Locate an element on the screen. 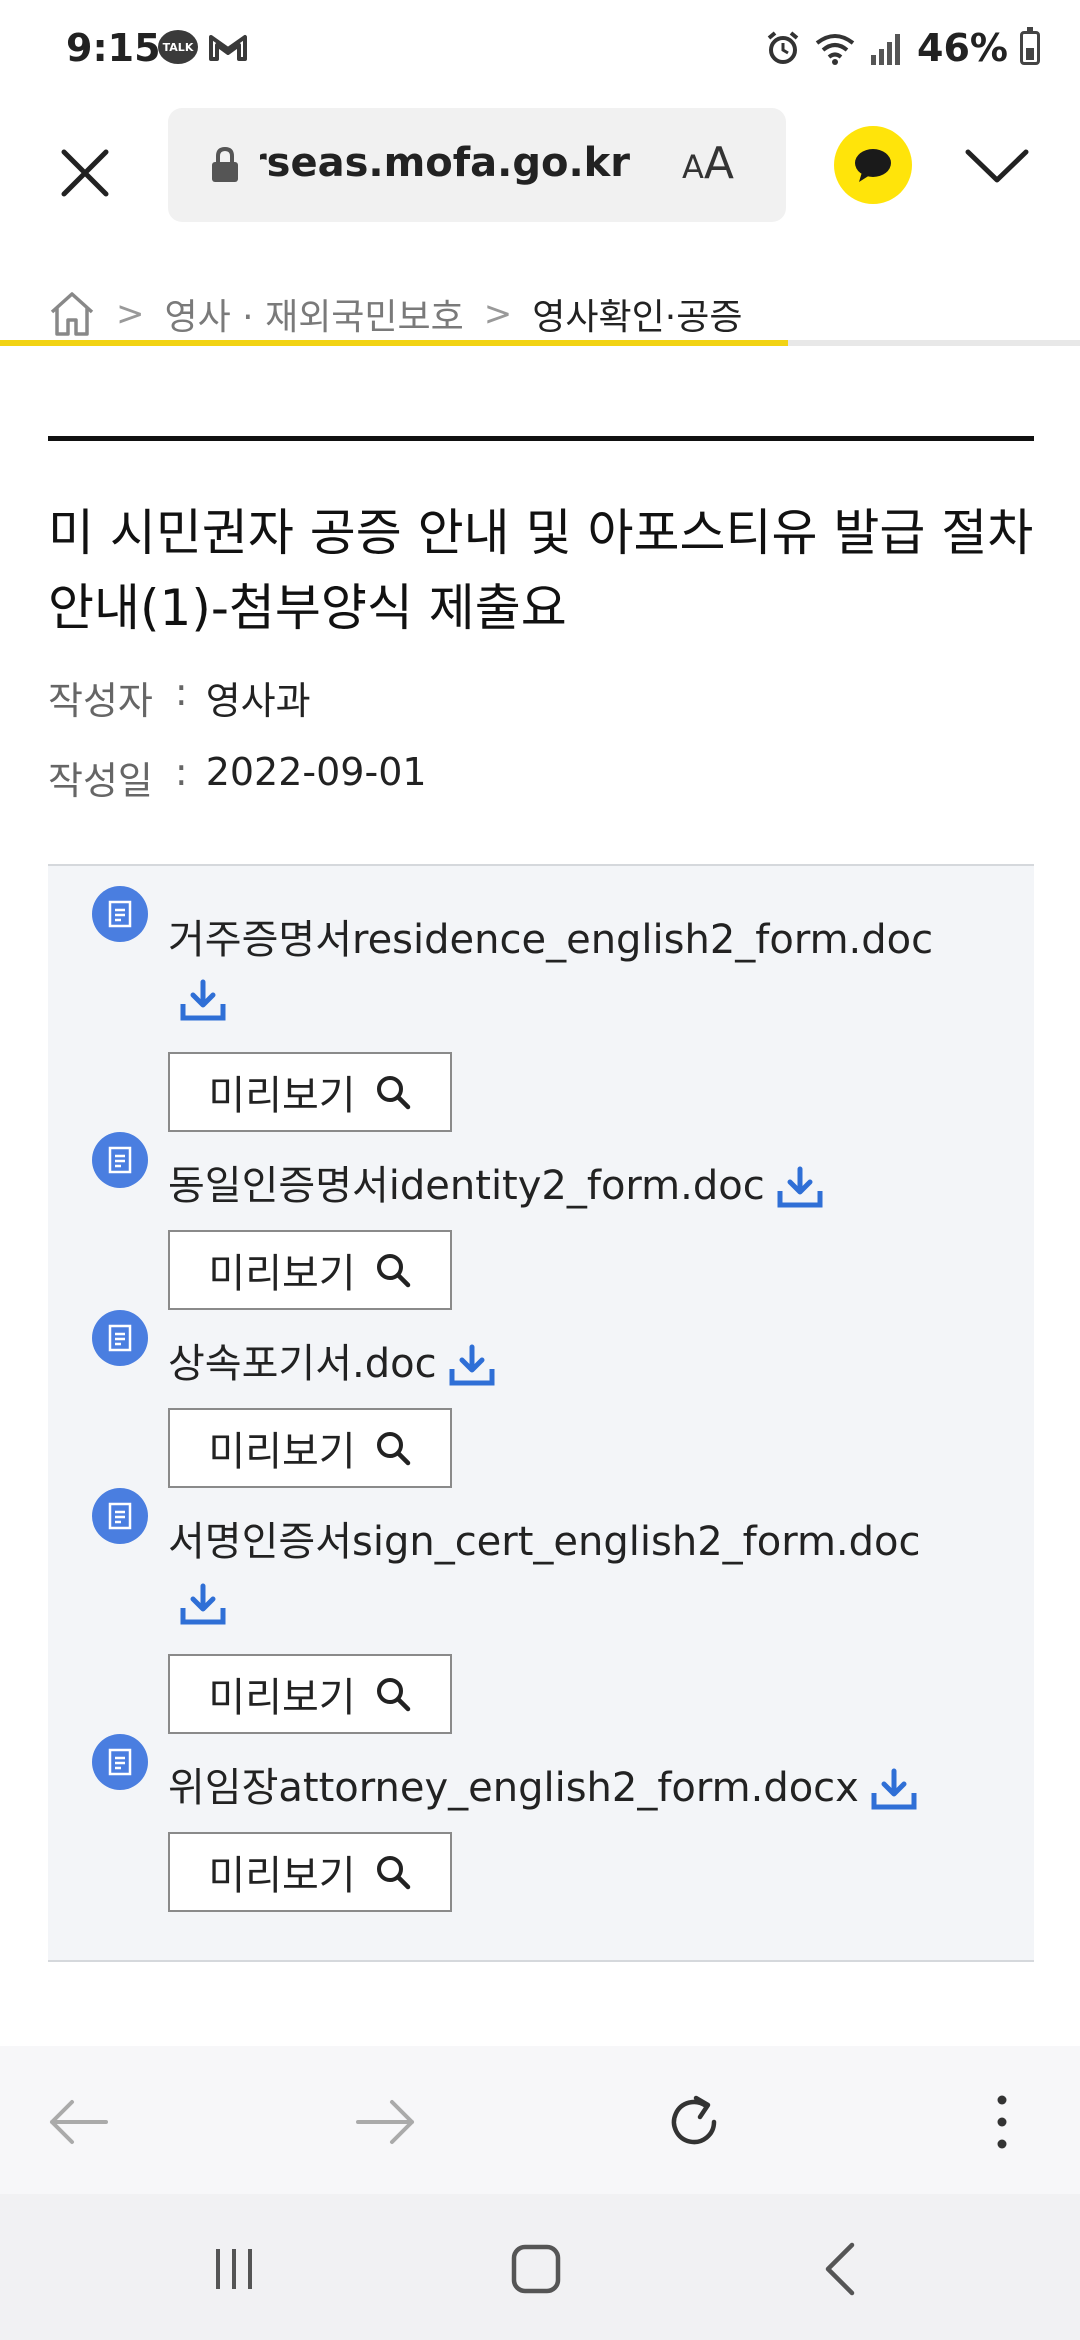 The image size is (1080, 2340). arrow-right-icon is located at coordinates (385, 2122).